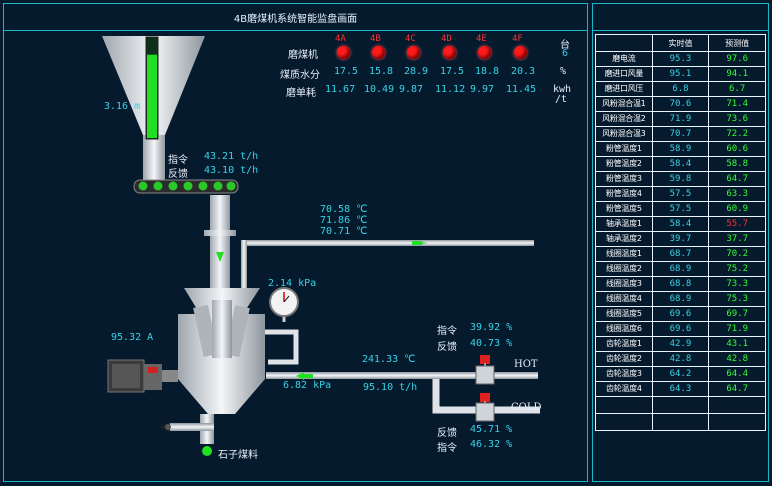  What do you see at coordinates (737, 359) in the screenshot?
I see `row-predicted: 42.8` at bounding box center [737, 359].